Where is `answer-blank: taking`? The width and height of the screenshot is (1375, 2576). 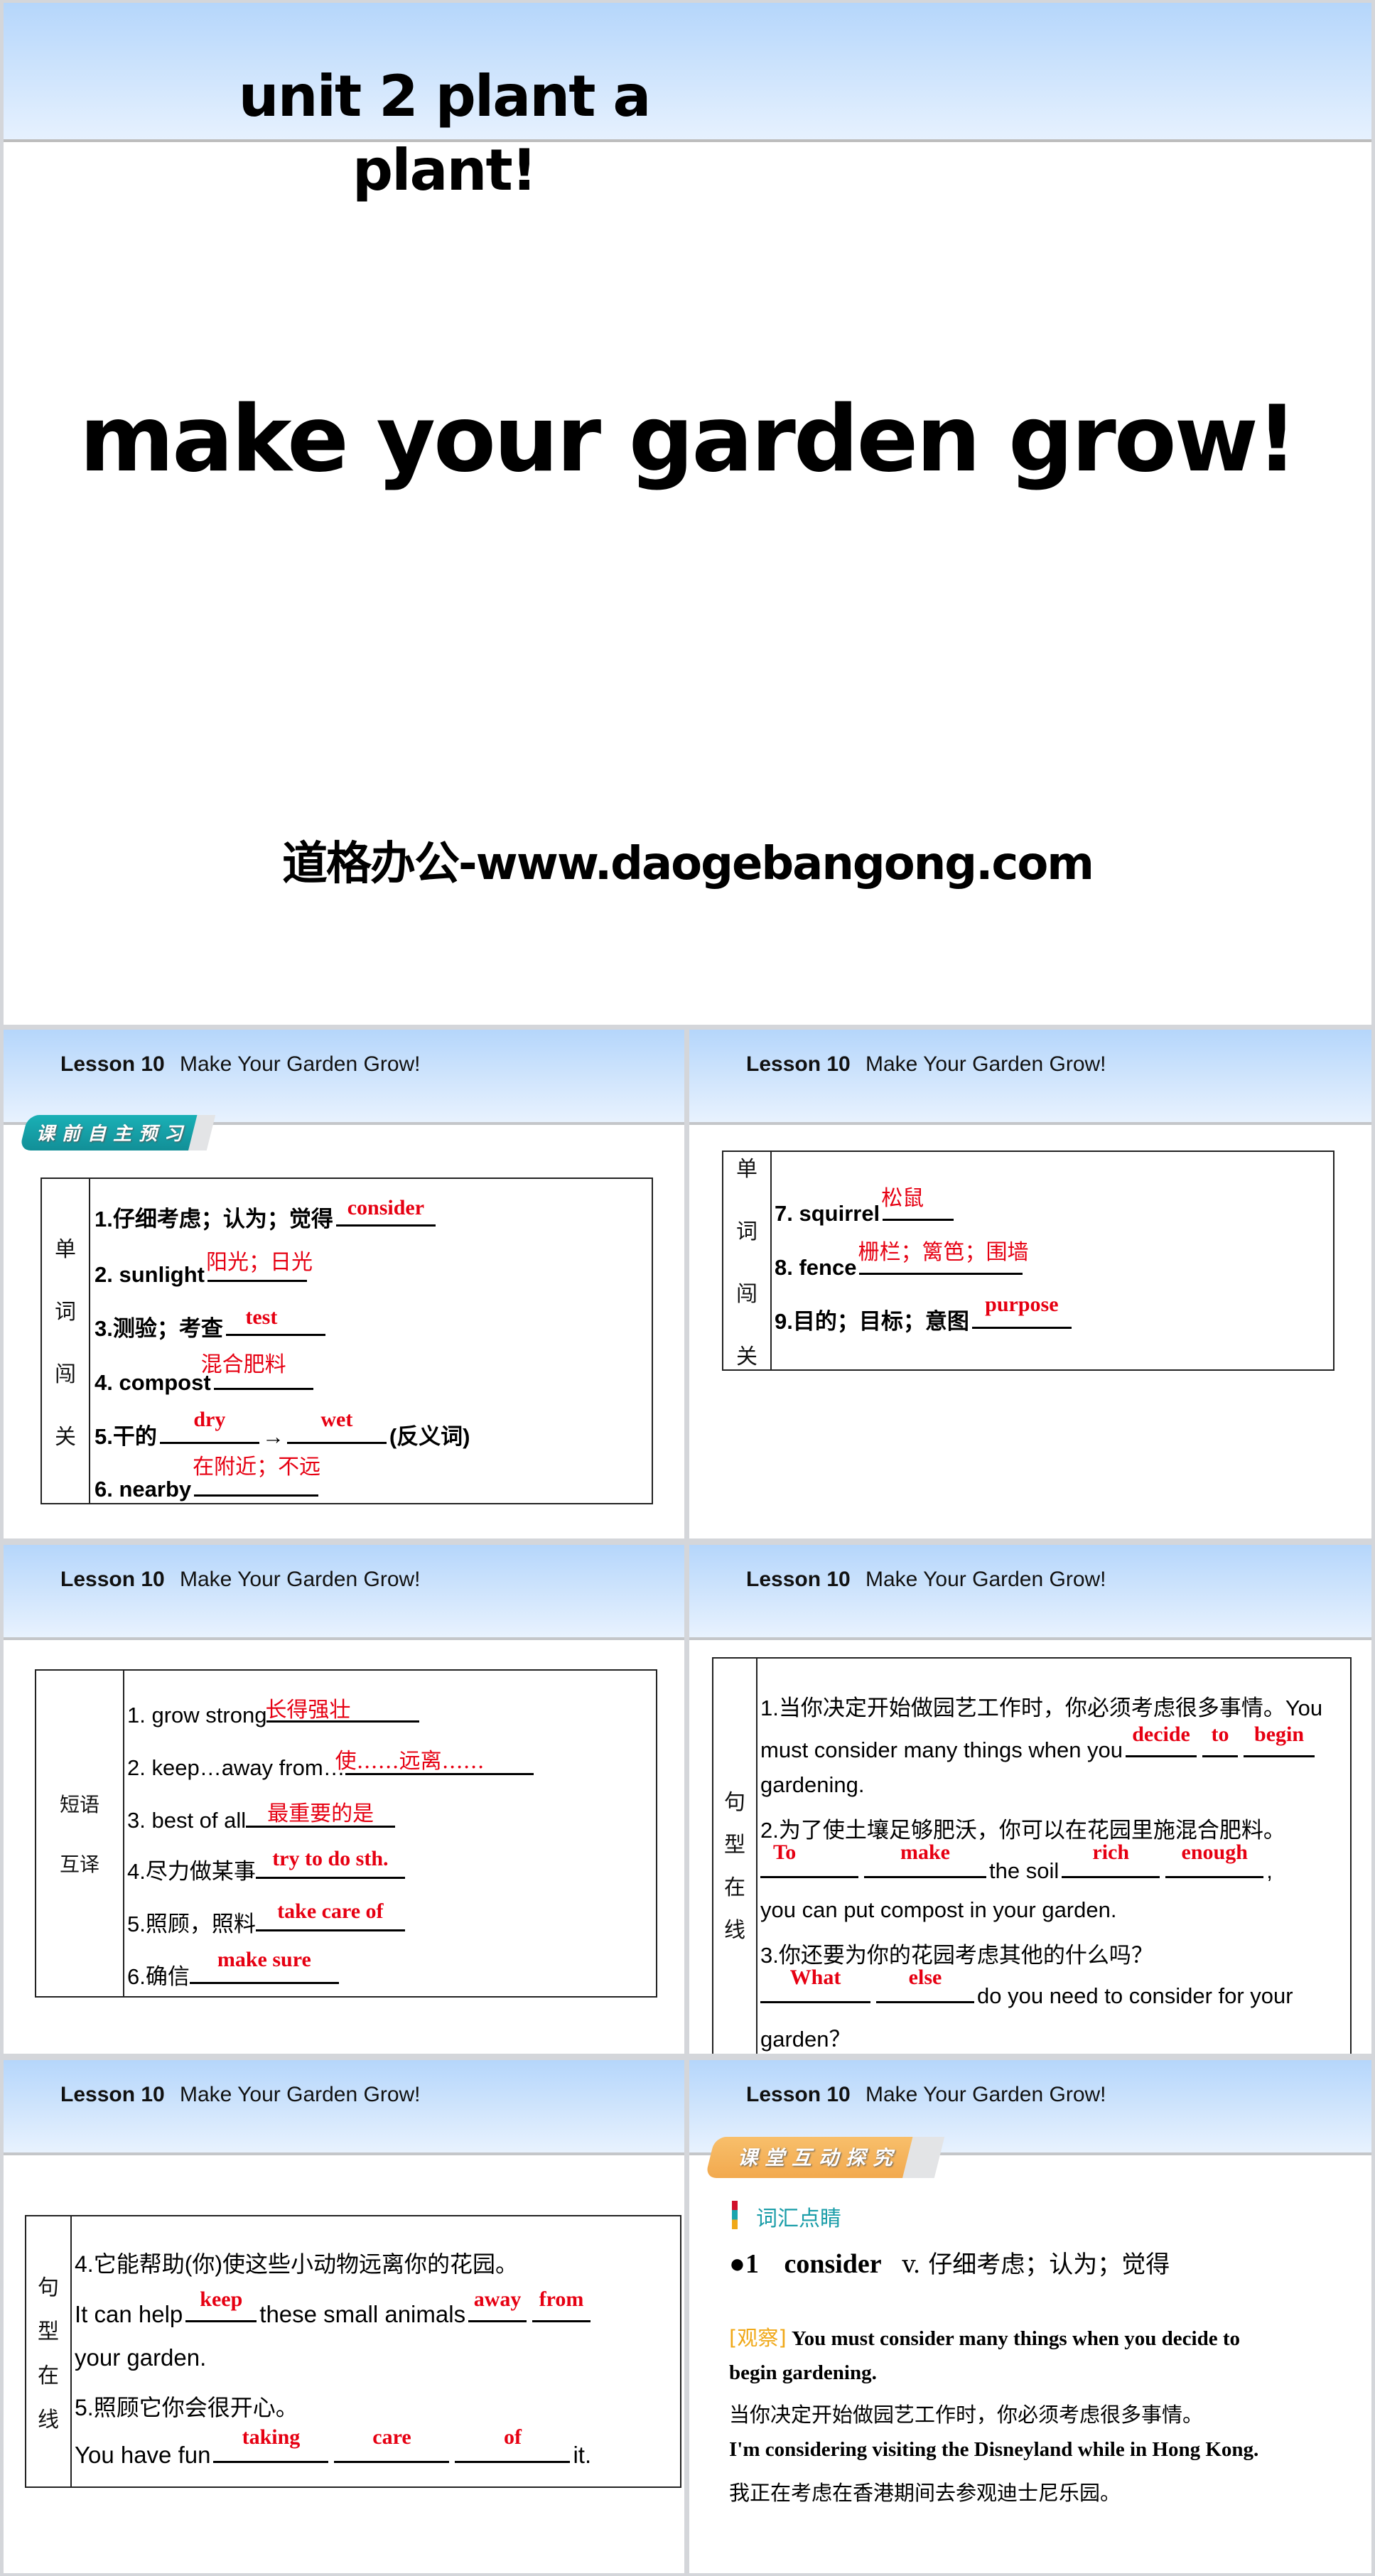 answer-blank: taking is located at coordinates (271, 2444).